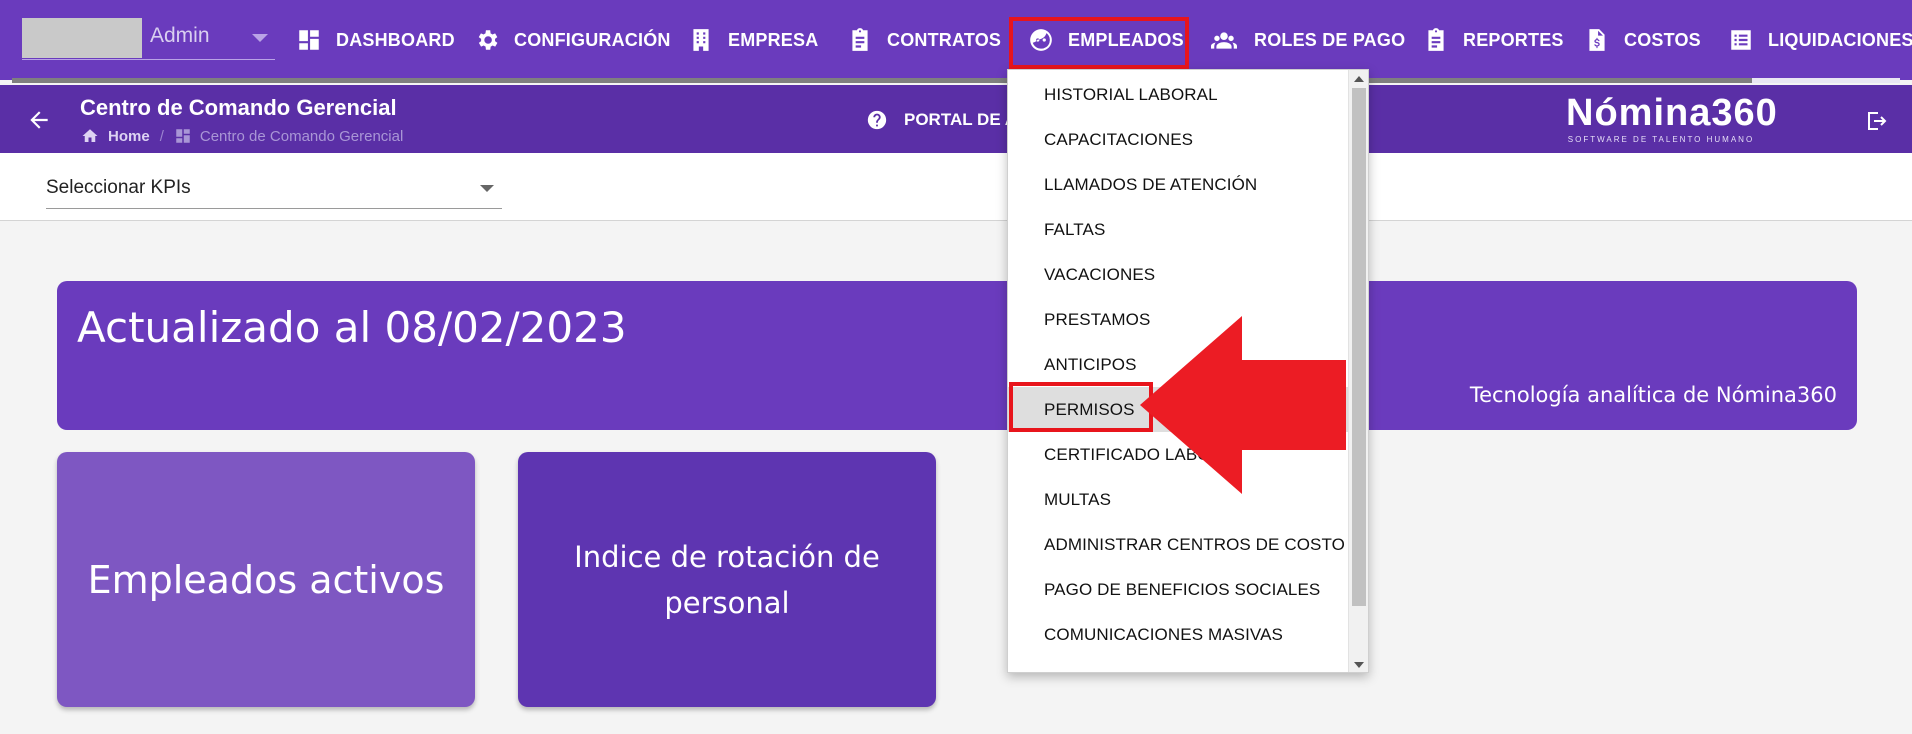 The width and height of the screenshot is (1912, 734). What do you see at coordinates (1243, 405) in the screenshot?
I see `red-arrow-icon` at bounding box center [1243, 405].